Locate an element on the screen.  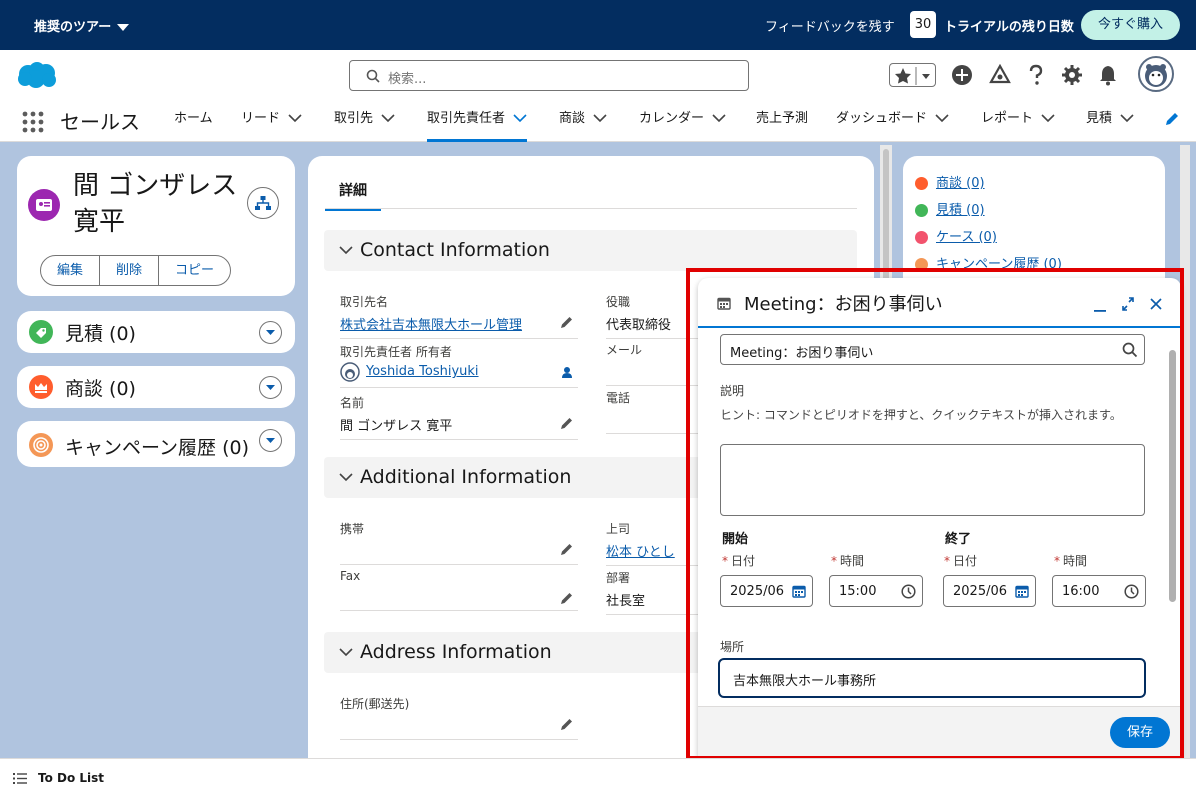
nav-tab-label: 取引先責任者 is located at coordinates (466, 118).